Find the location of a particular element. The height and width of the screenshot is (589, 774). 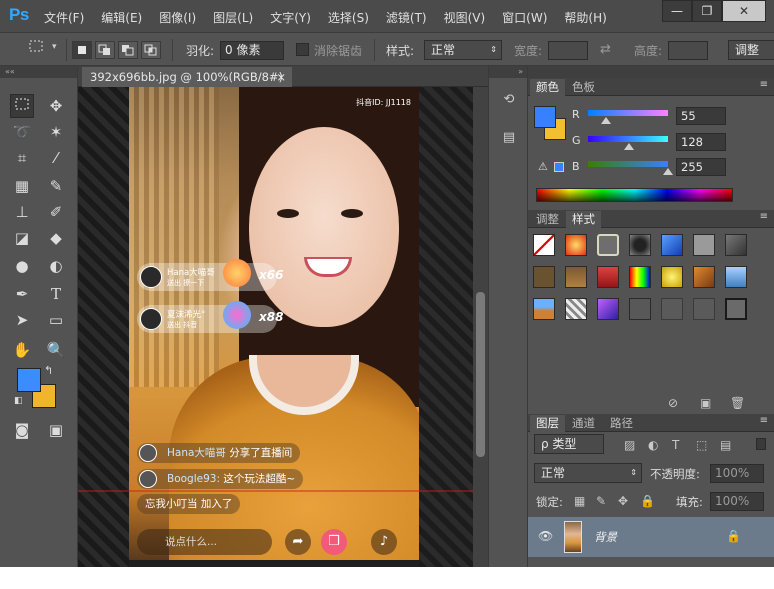

restore-button: ❐ is located at coordinates (707, 11).